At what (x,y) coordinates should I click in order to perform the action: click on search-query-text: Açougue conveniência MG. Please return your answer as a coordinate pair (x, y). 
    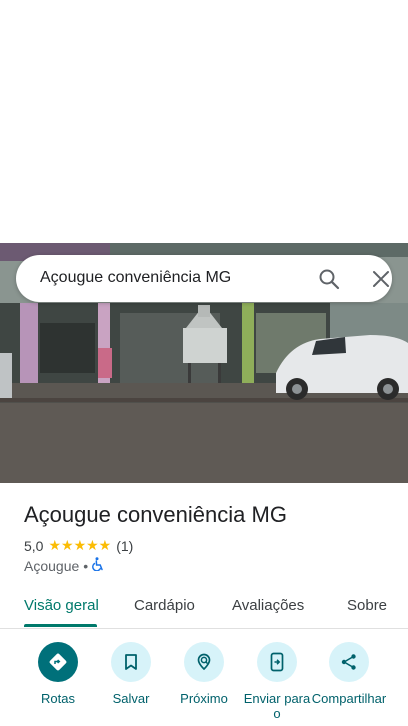
    Looking at the image, I should click on (135, 278).